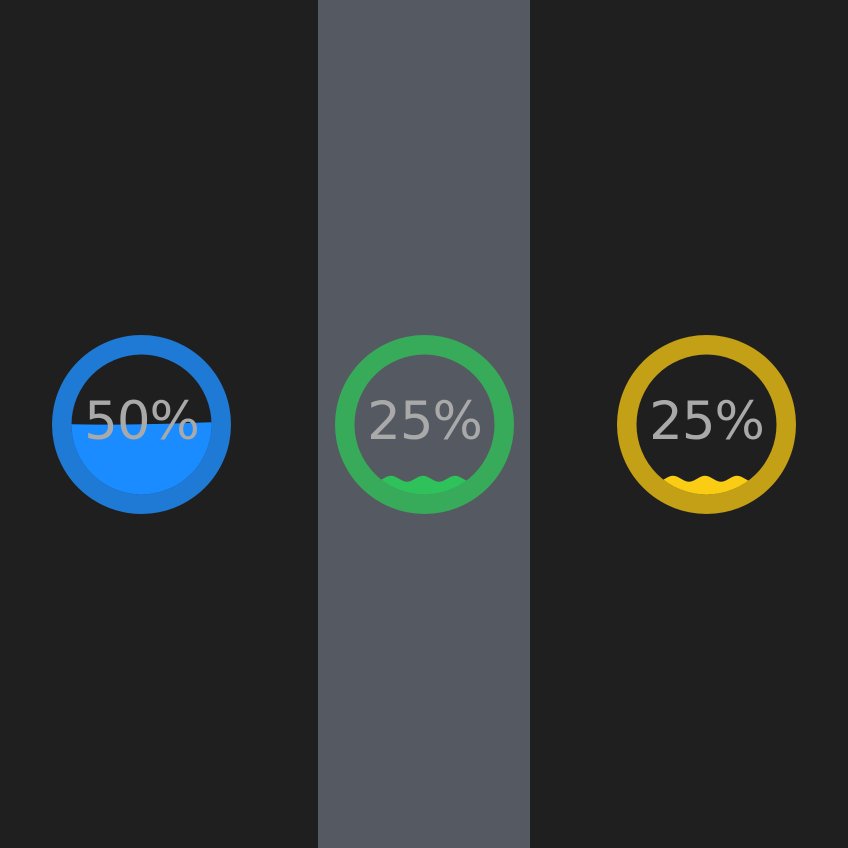  I want to click on liquid-gauge-blue-graphic, so click(141, 424).